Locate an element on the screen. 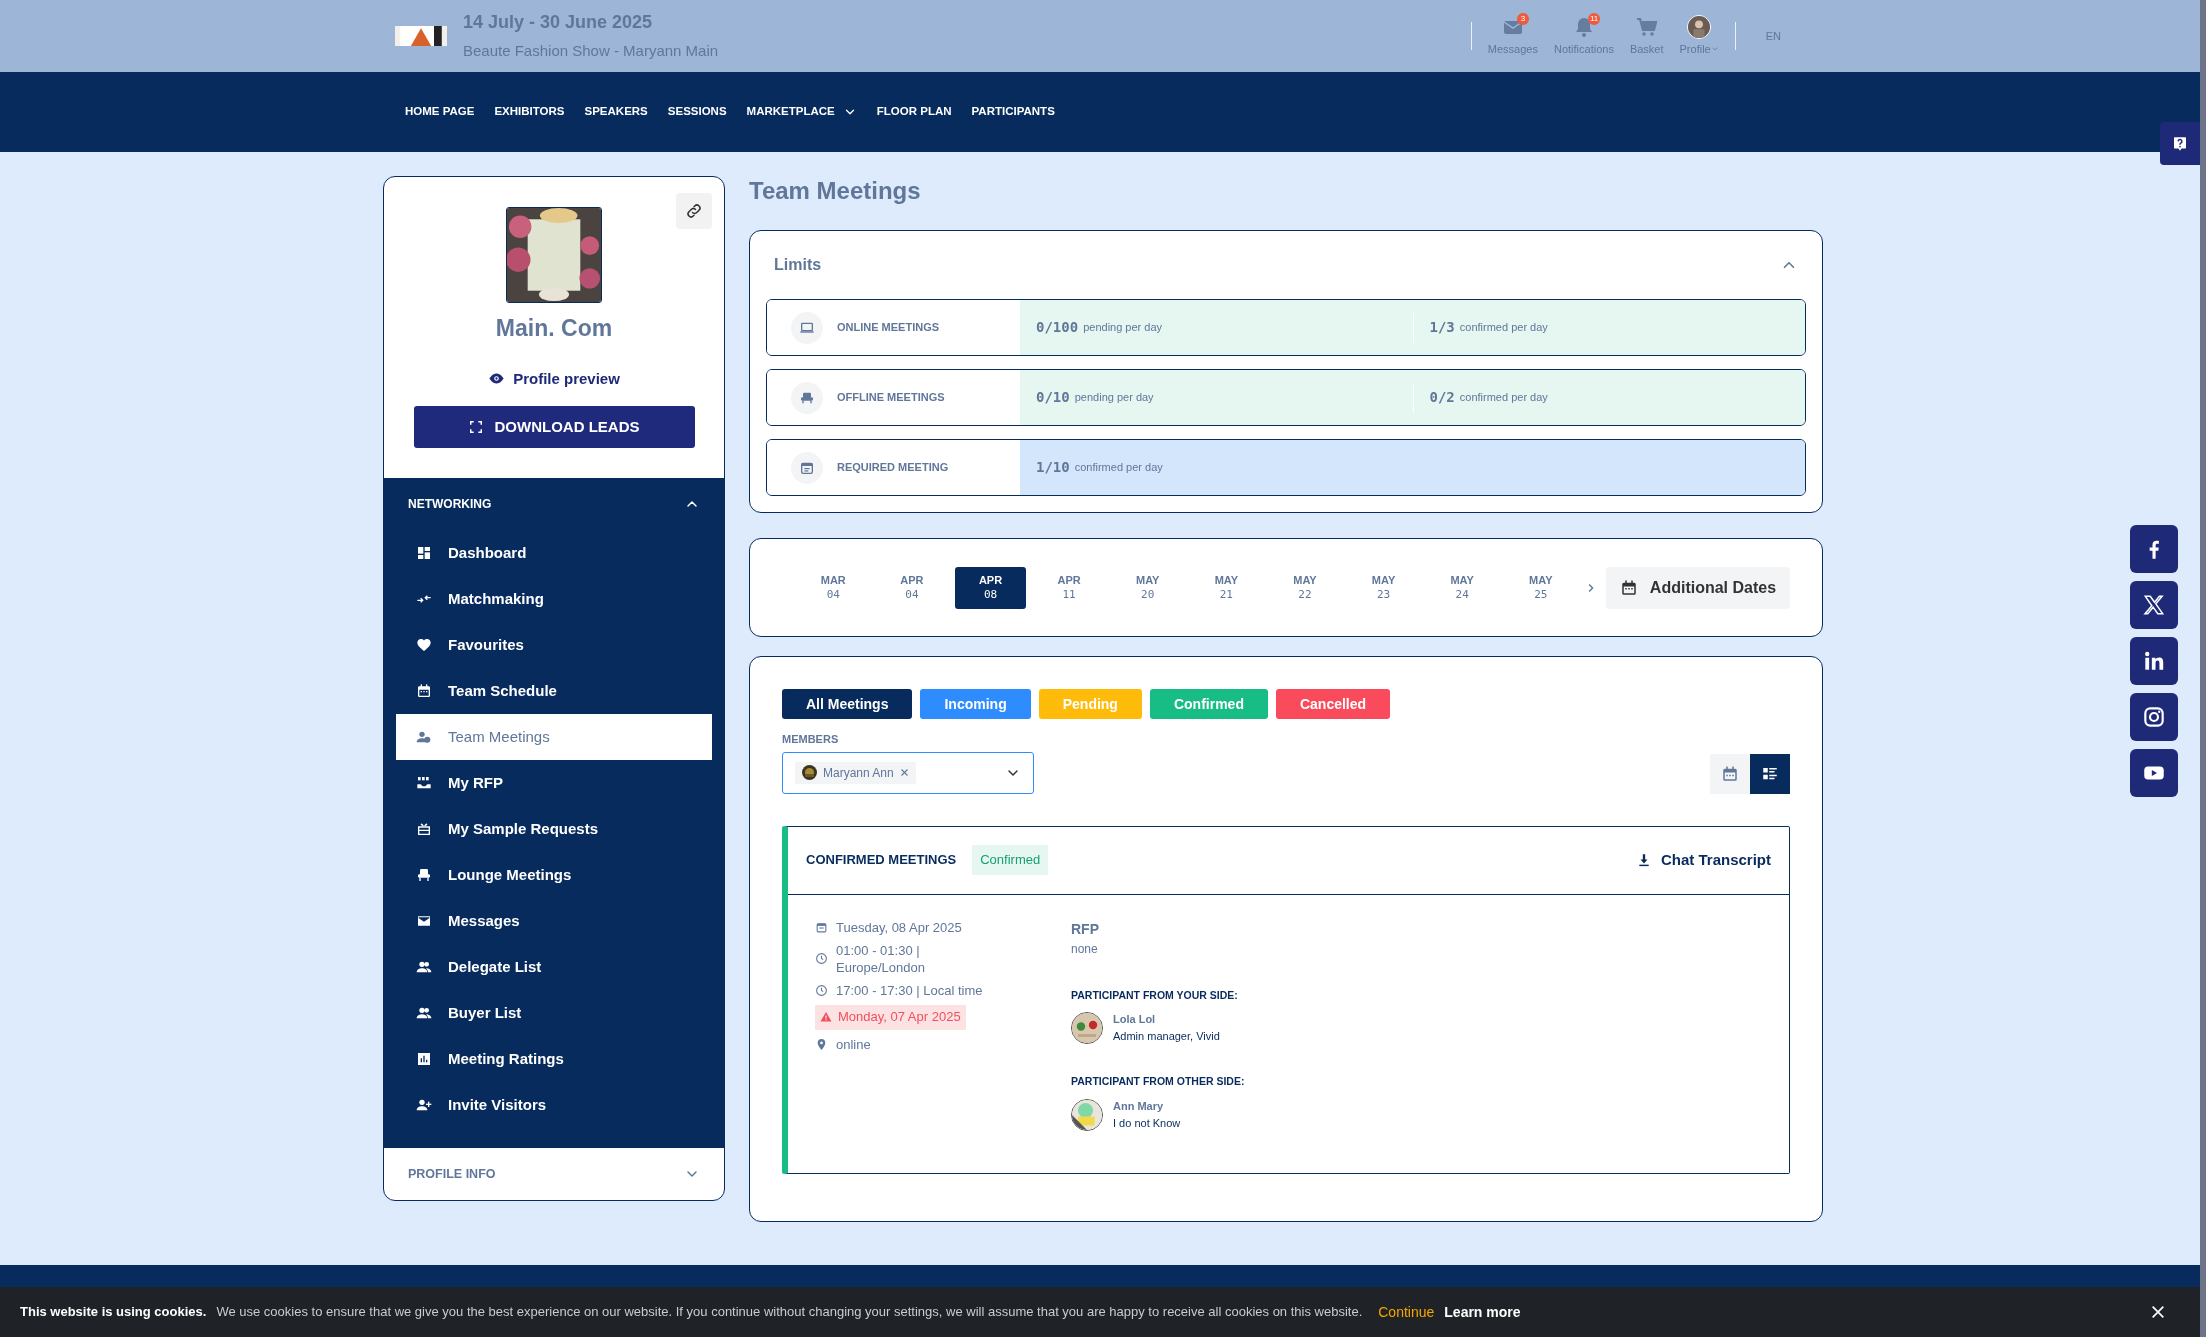 The width and height of the screenshot is (2206, 1337). profile-info-toggle: PROFILE INFO is located at coordinates (554, 1174).